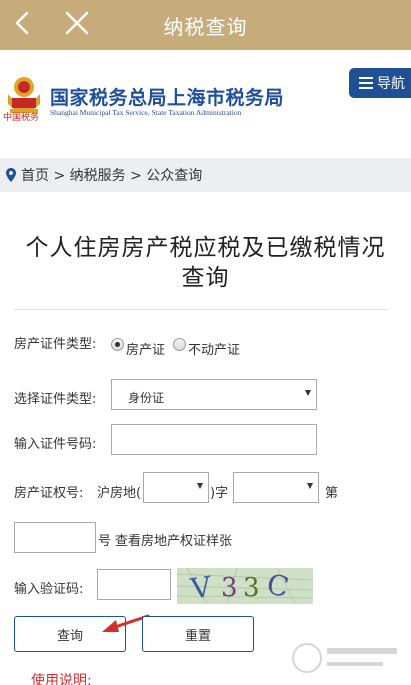 This screenshot has height=685, width=411. I want to click on reset-button-label: 重置, so click(197, 636).